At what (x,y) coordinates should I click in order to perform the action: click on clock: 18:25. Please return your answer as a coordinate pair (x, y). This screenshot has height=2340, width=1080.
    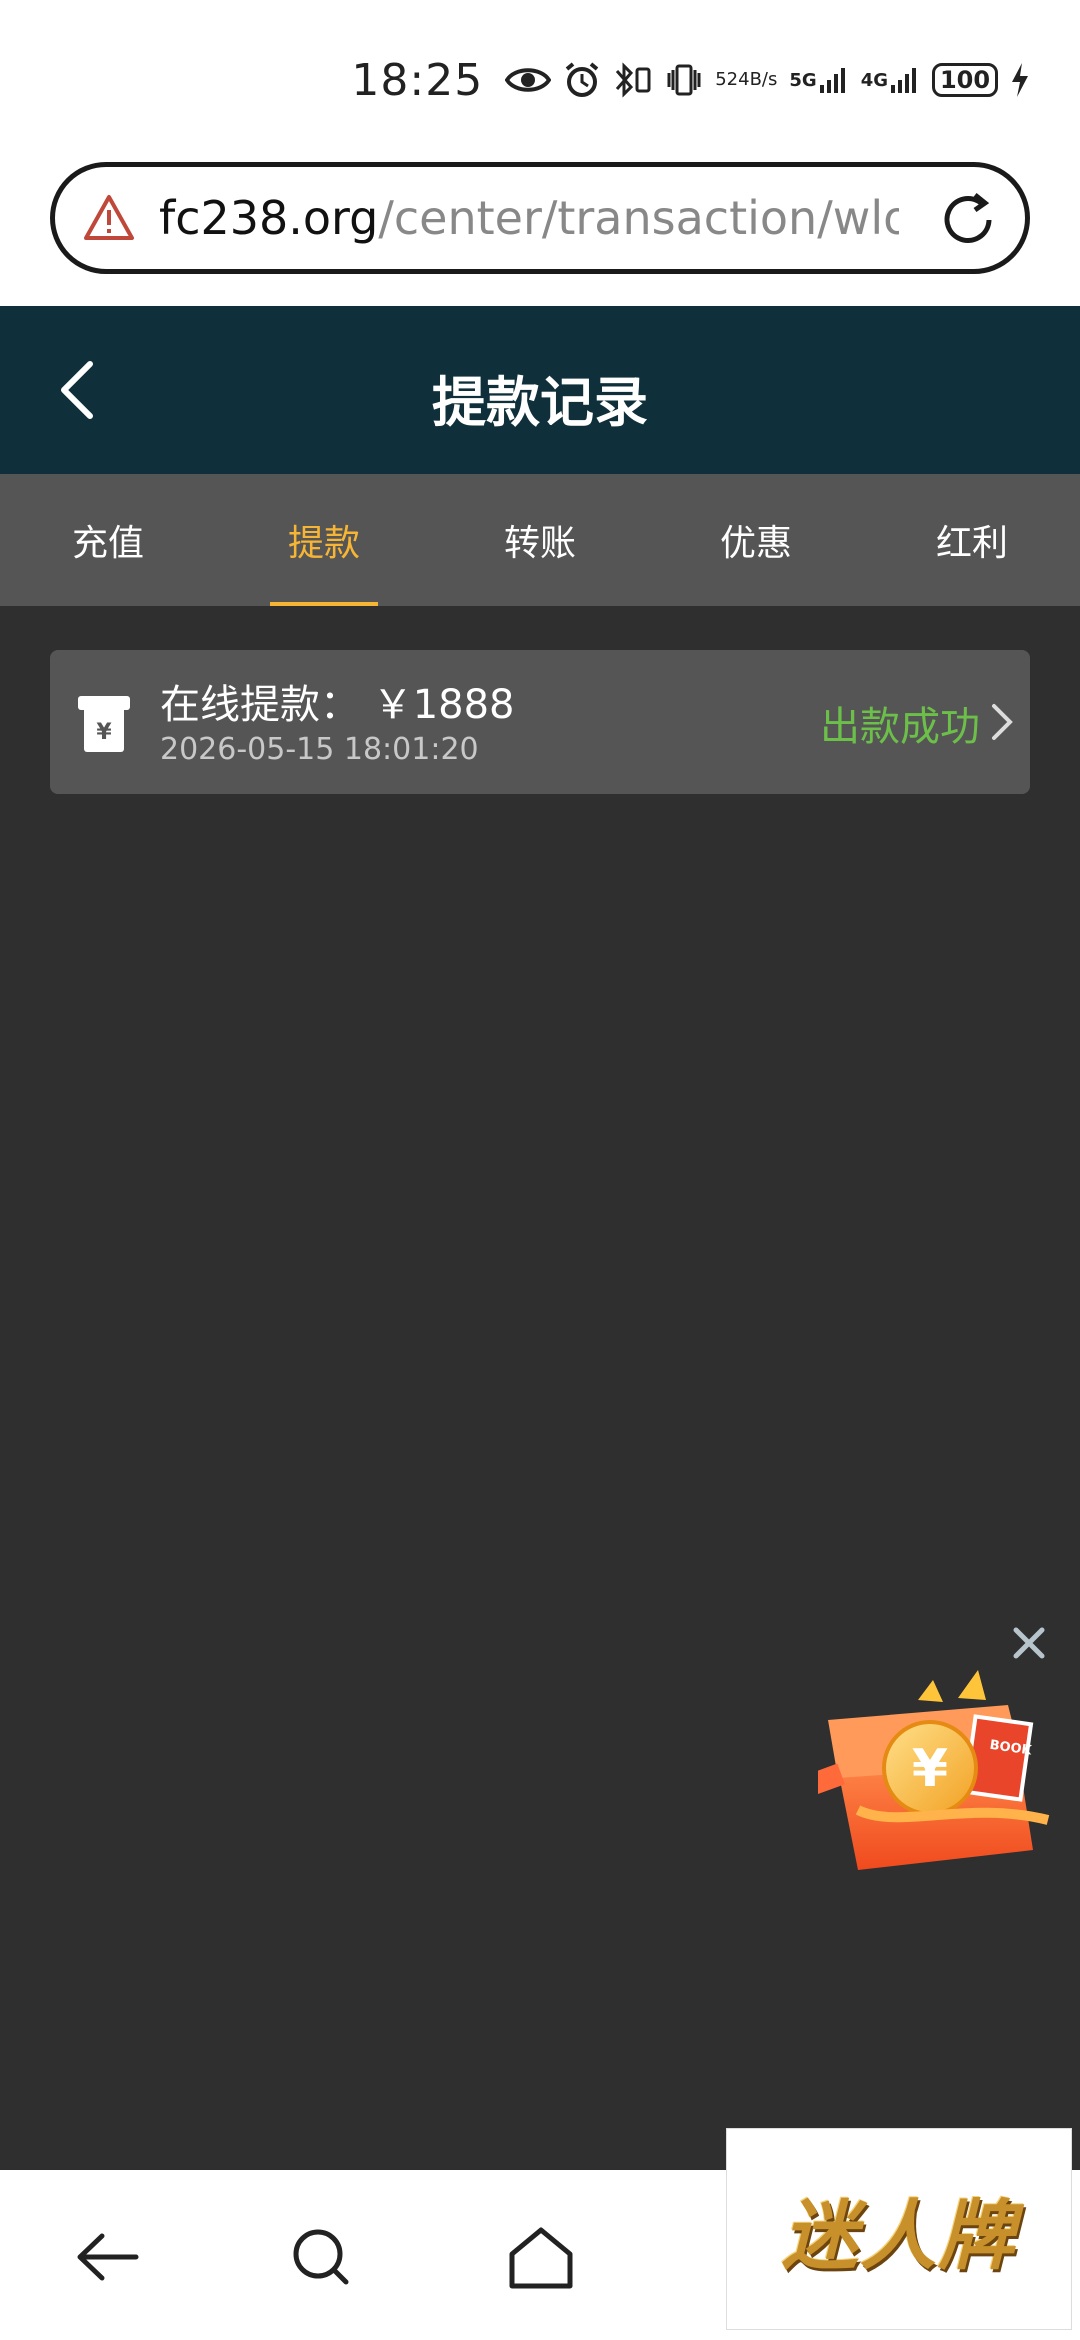
    Looking at the image, I should click on (417, 80).